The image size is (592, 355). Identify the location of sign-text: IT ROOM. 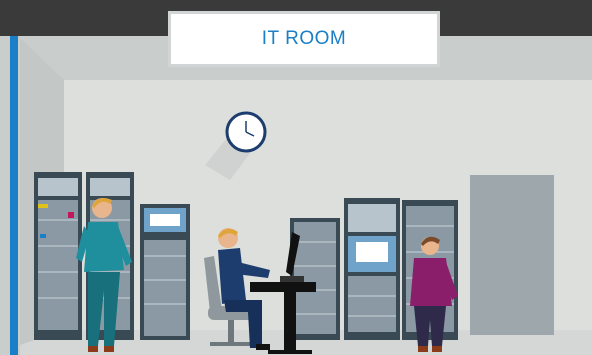
(304, 38).